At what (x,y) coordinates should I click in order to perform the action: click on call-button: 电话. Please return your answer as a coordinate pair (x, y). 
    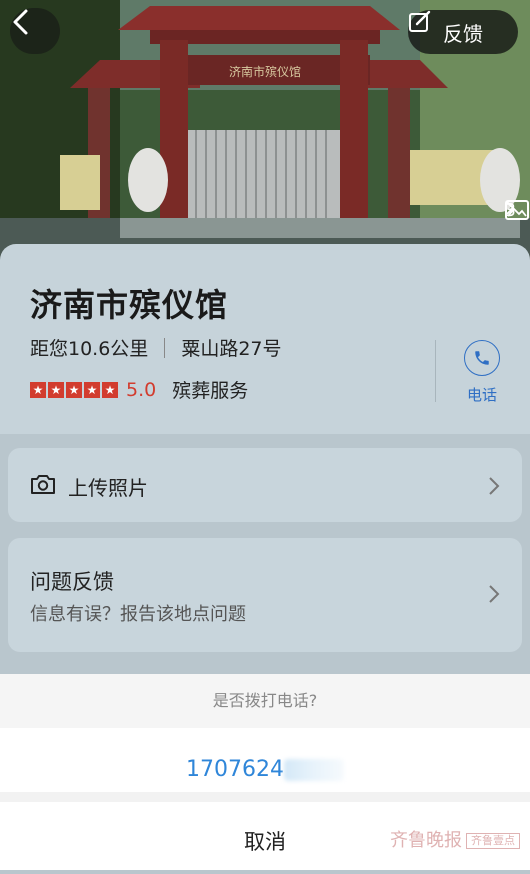
    Looking at the image, I should click on (482, 372).